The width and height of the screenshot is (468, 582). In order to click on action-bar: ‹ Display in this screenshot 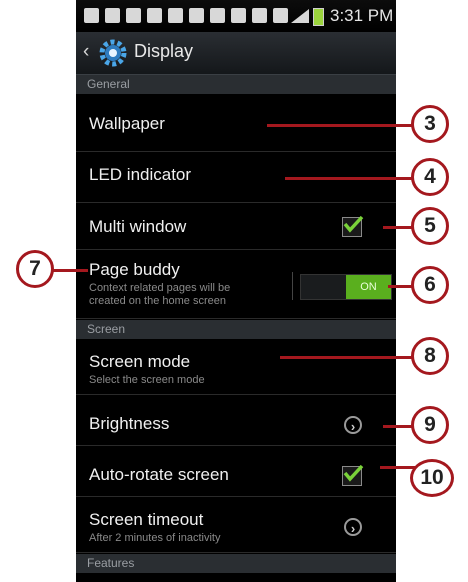, I will do `click(236, 53)`.